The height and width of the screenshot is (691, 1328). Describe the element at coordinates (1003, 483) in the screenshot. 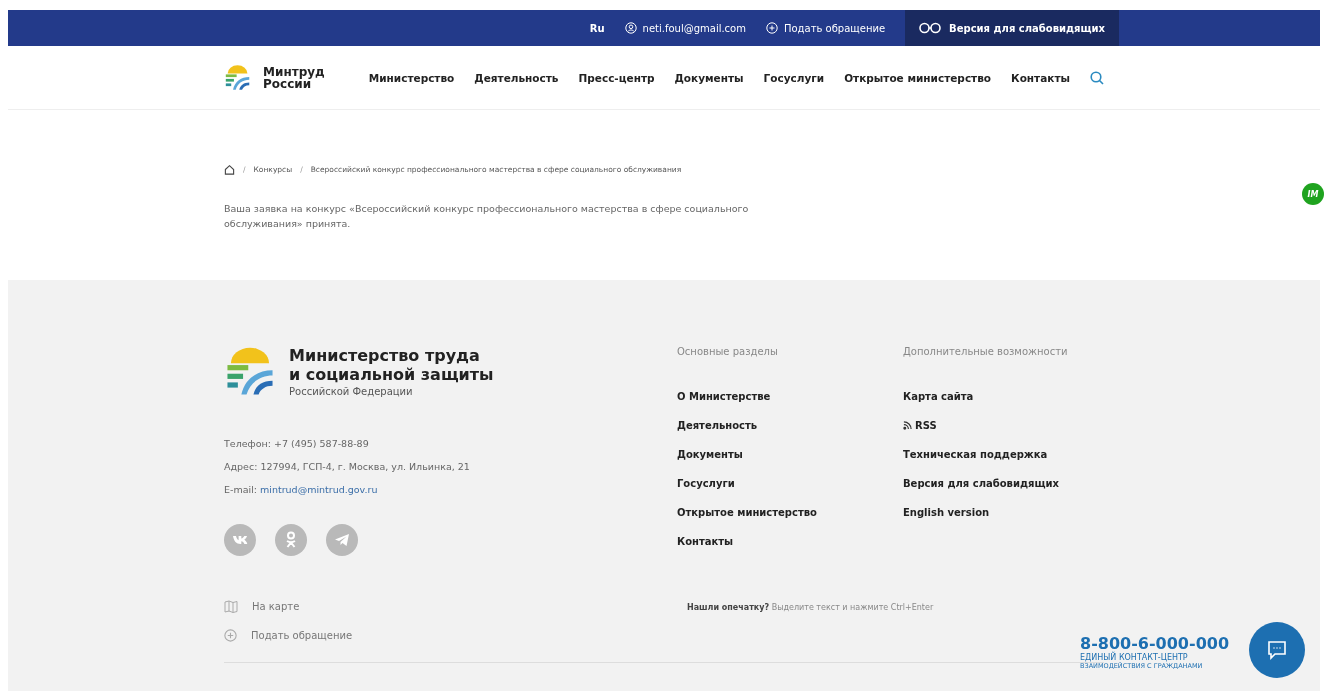

I see `footer-link: Версия для слабовидящих` at that location.